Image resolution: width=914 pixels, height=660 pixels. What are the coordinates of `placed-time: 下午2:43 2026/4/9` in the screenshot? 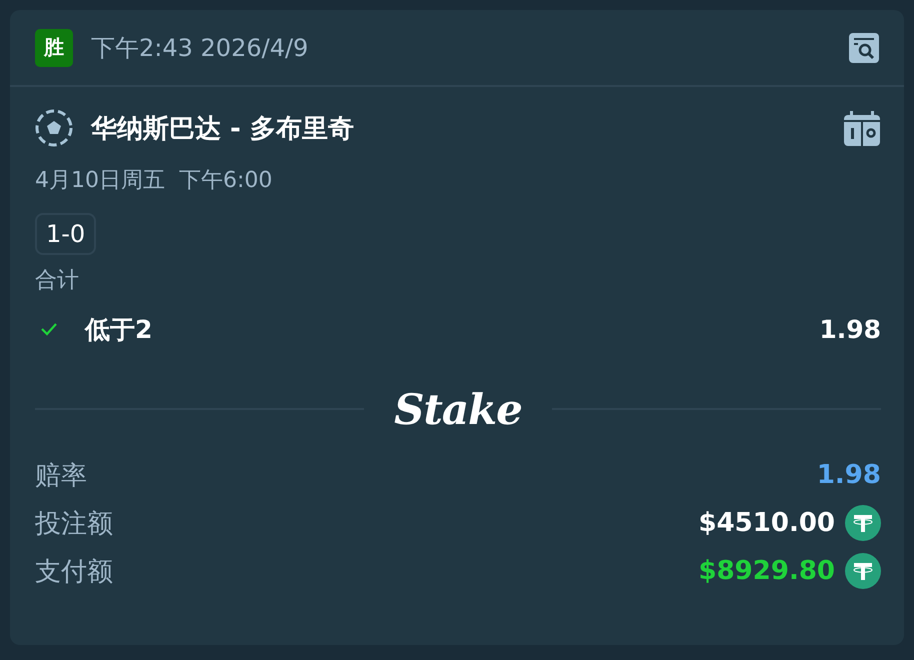 It's located at (200, 48).